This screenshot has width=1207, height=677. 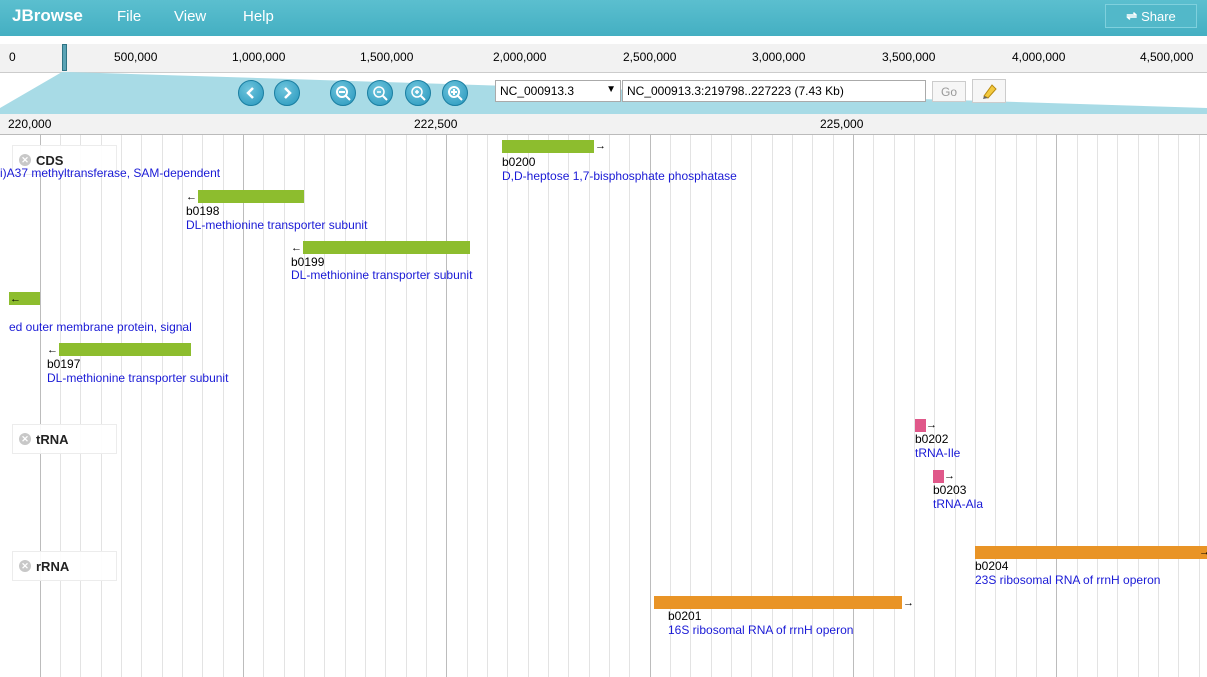 I want to click on menu-help: Help, so click(x=258, y=16).